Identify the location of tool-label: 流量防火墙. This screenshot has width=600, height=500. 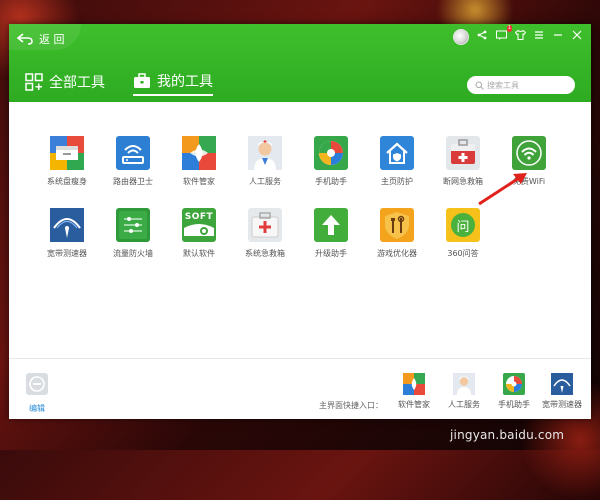
(133, 253).